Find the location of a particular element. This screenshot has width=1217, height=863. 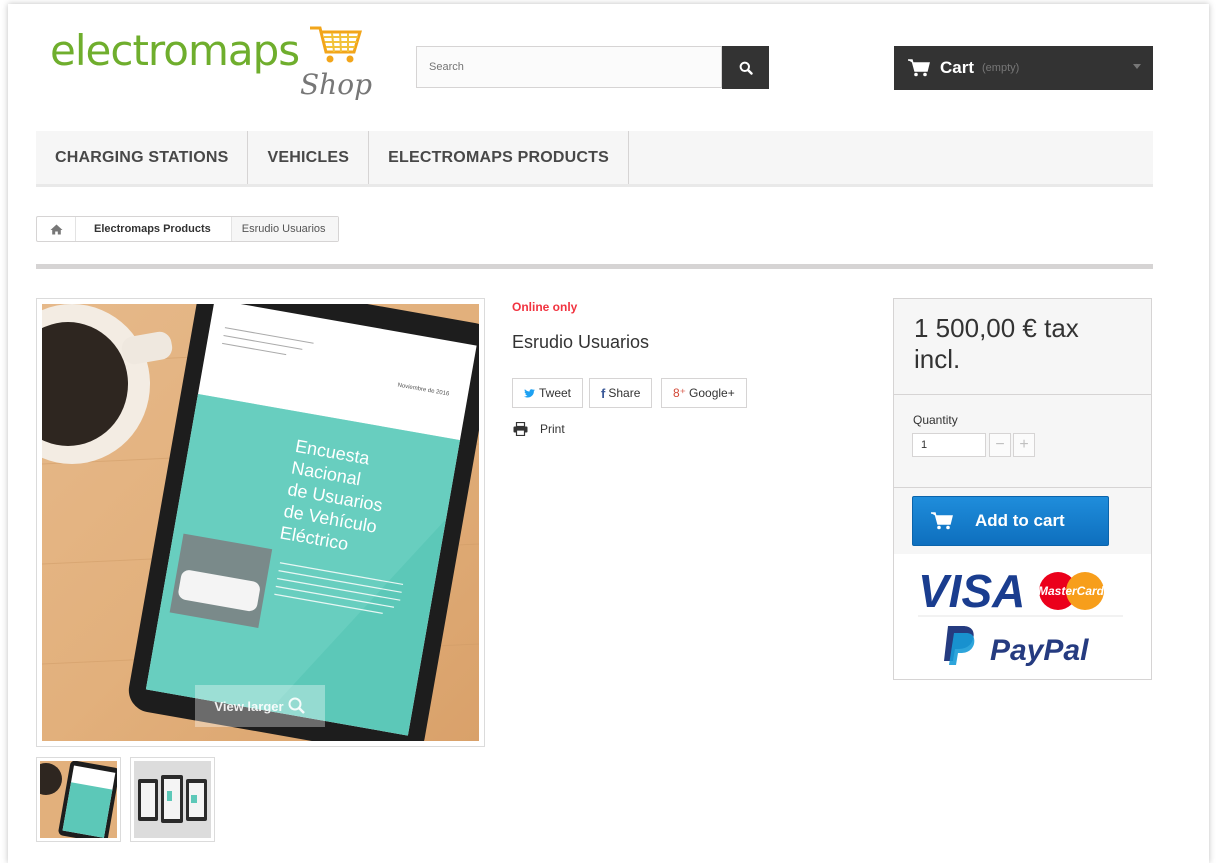

quantity-increase-button: + is located at coordinates (1024, 445).